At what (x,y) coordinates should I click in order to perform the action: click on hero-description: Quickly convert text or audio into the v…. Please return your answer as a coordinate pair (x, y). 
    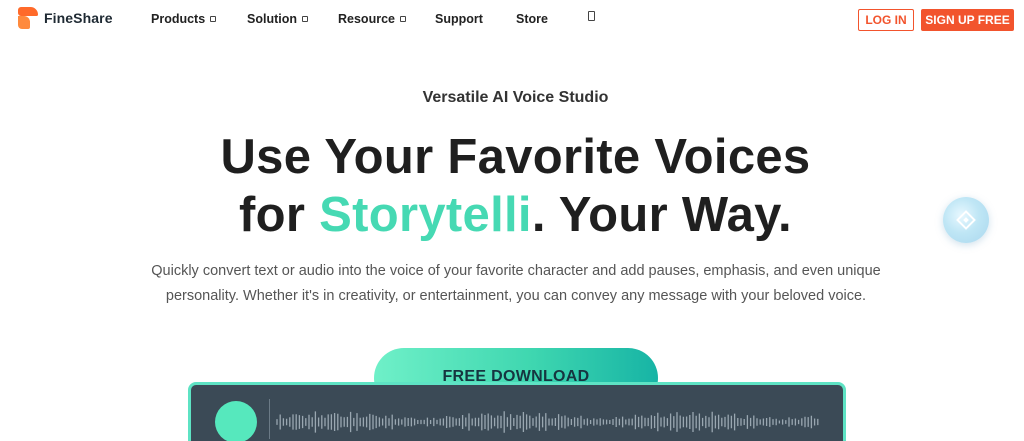
    Looking at the image, I should click on (516, 283).